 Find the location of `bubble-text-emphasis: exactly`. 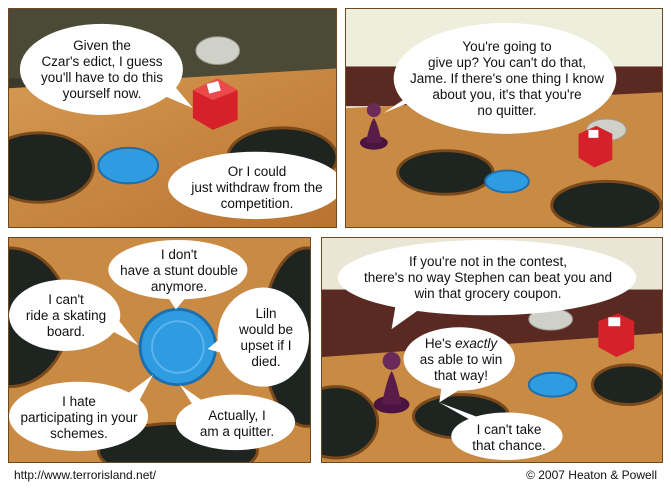

bubble-text-emphasis: exactly is located at coordinates (476, 343).